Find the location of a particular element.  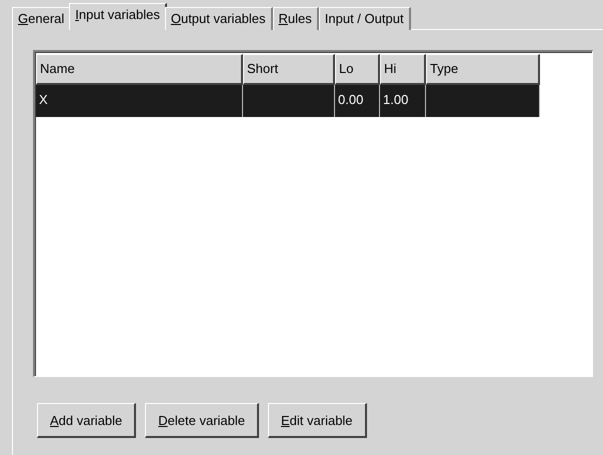

column-header: Short is located at coordinates (289, 69).